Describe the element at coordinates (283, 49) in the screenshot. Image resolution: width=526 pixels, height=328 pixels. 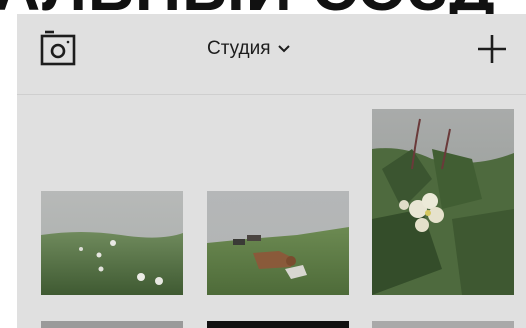
I see `chevron-down-icon` at that location.